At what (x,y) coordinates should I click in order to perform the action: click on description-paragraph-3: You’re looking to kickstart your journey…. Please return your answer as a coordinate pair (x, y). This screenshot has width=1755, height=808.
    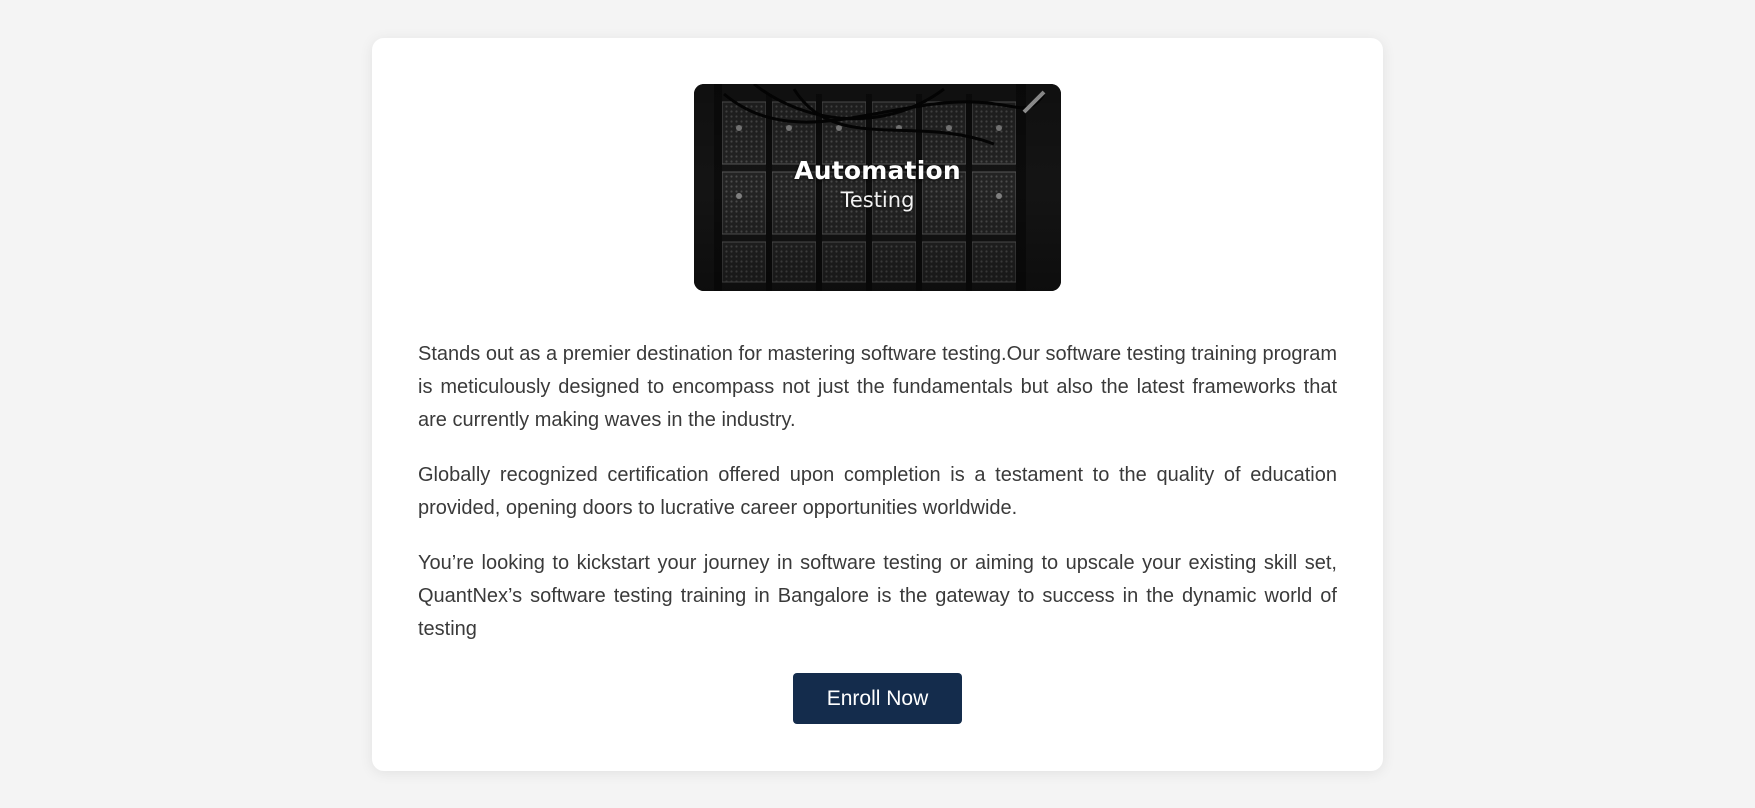
    Looking at the image, I should click on (877, 596).